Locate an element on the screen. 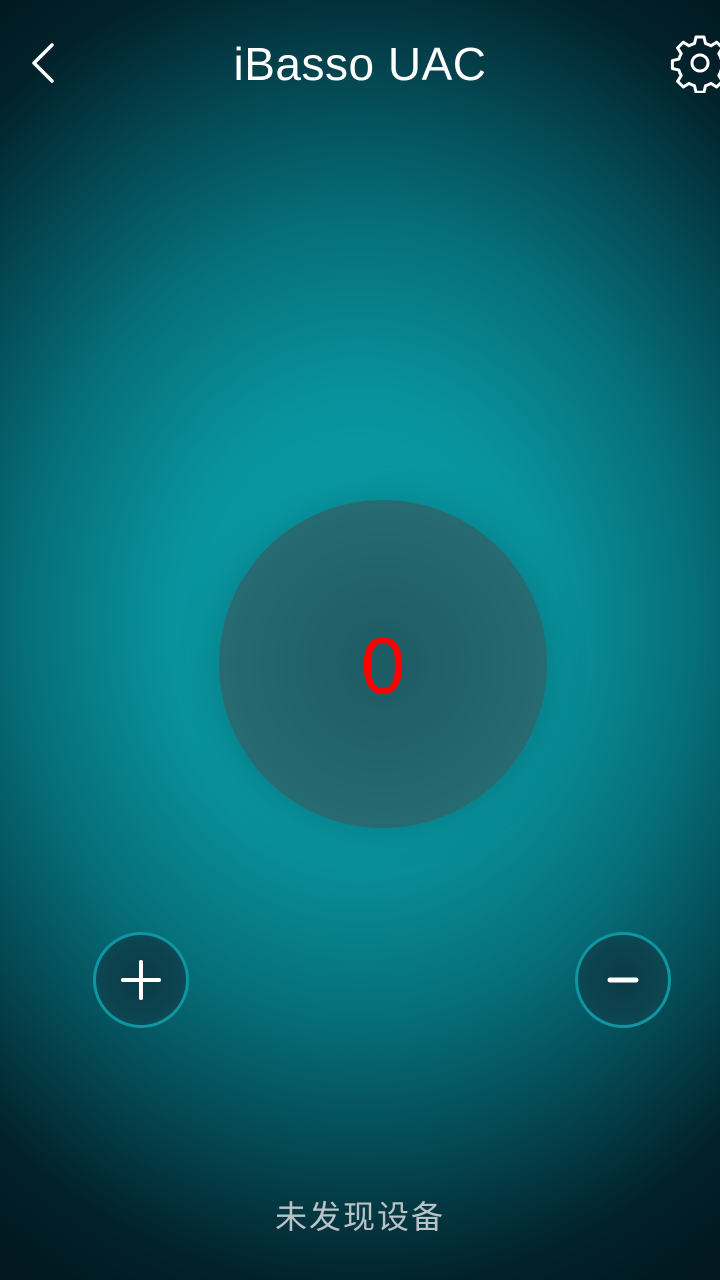 The image size is (720, 1280). page-title: iBasso UAC is located at coordinates (360, 64).